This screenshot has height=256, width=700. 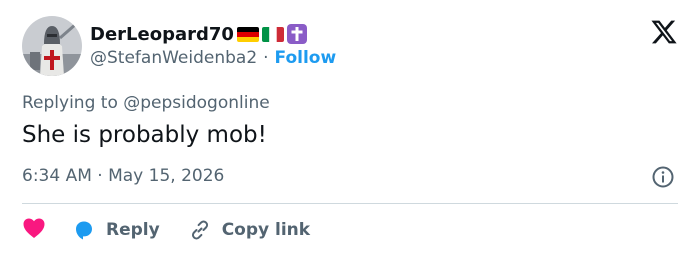 I want to click on copy-link-button: Copy link, so click(x=249, y=230).